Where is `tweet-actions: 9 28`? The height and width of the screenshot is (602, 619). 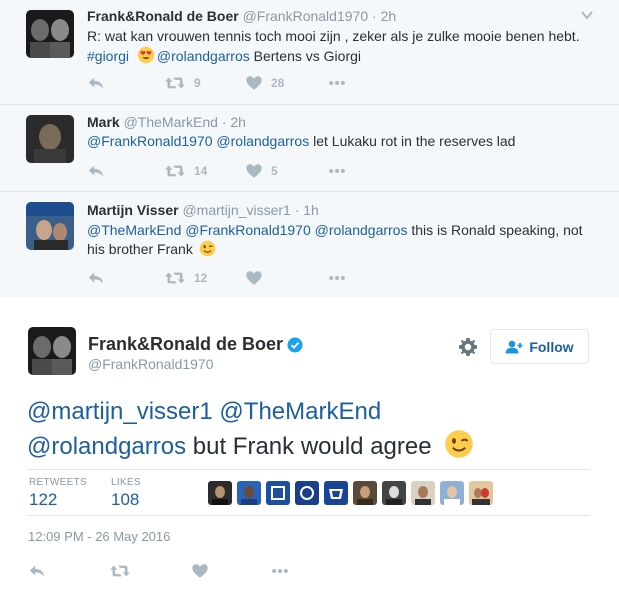
tweet-actions: 9 28 is located at coordinates (237, 83).